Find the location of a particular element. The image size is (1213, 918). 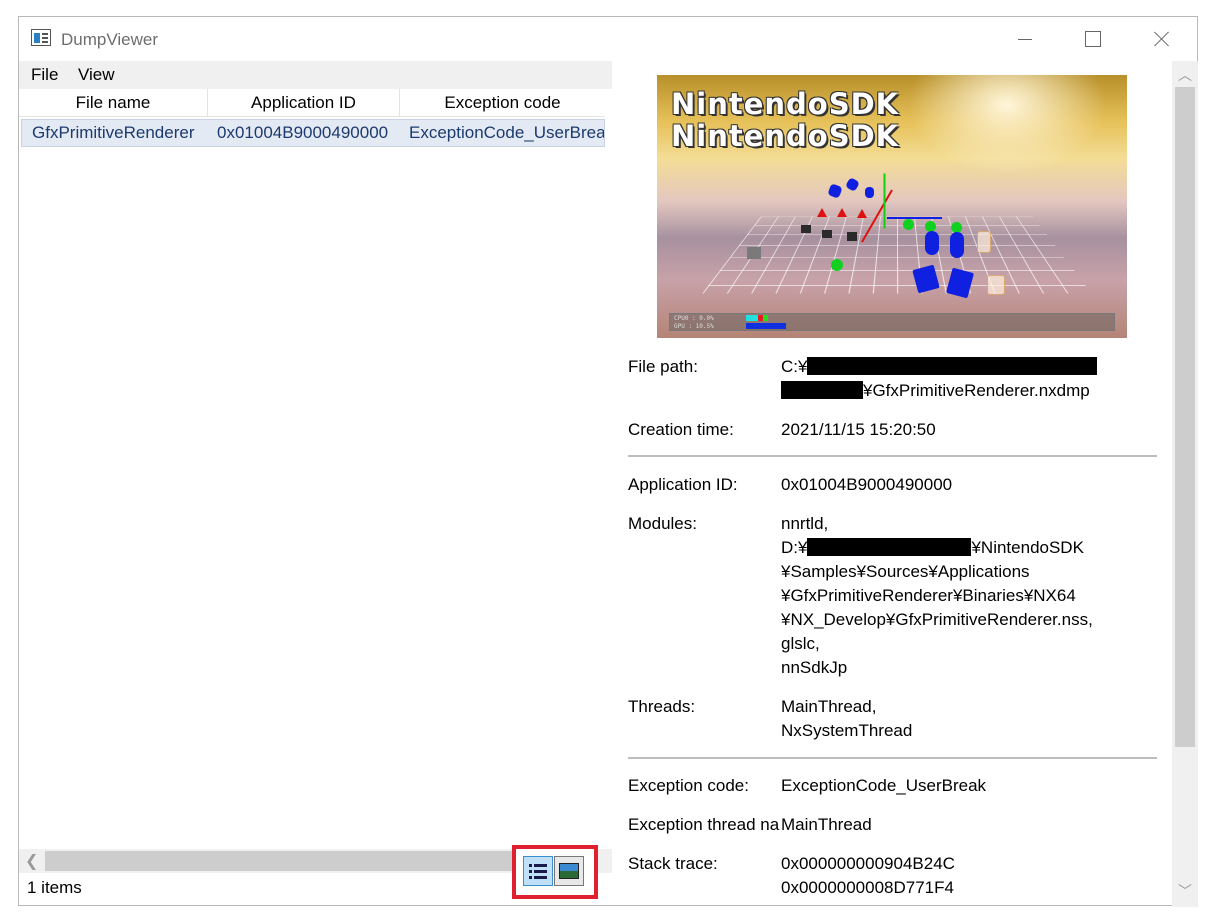

file-path-label: File path: is located at coordinates (663, 366).